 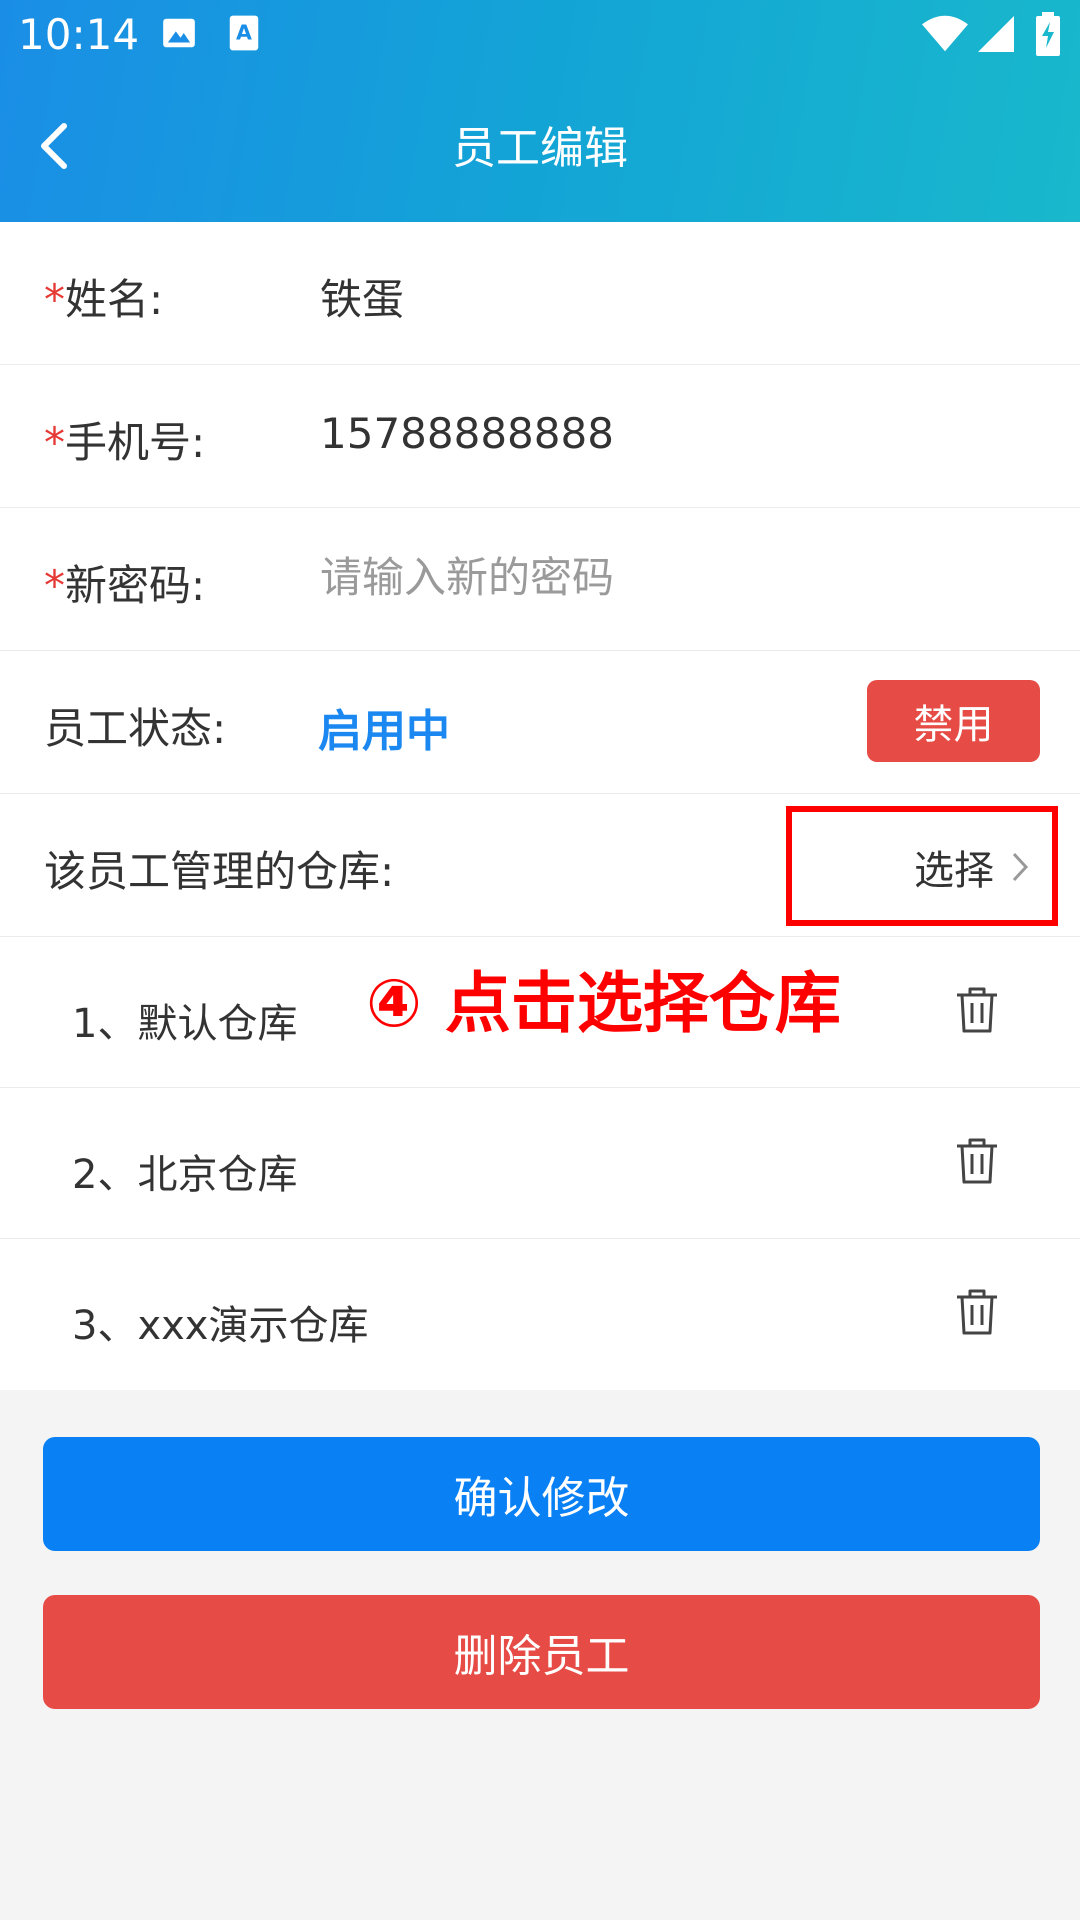 What do you see at coordinates (1048, 34) in the screenshot?
I see `battery-charging-icon` at bounding box center [1048, 34].